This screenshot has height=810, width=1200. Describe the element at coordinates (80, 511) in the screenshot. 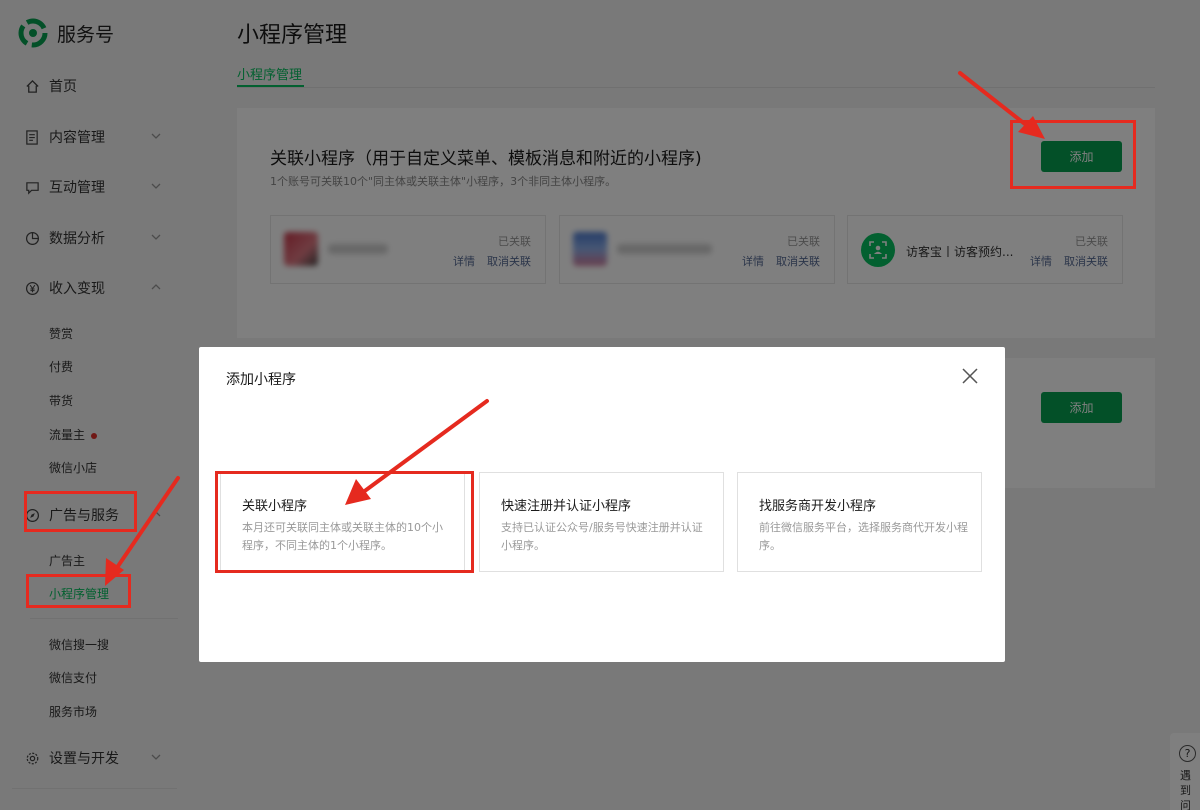

I see `annotation-box-ads-services` at that location.